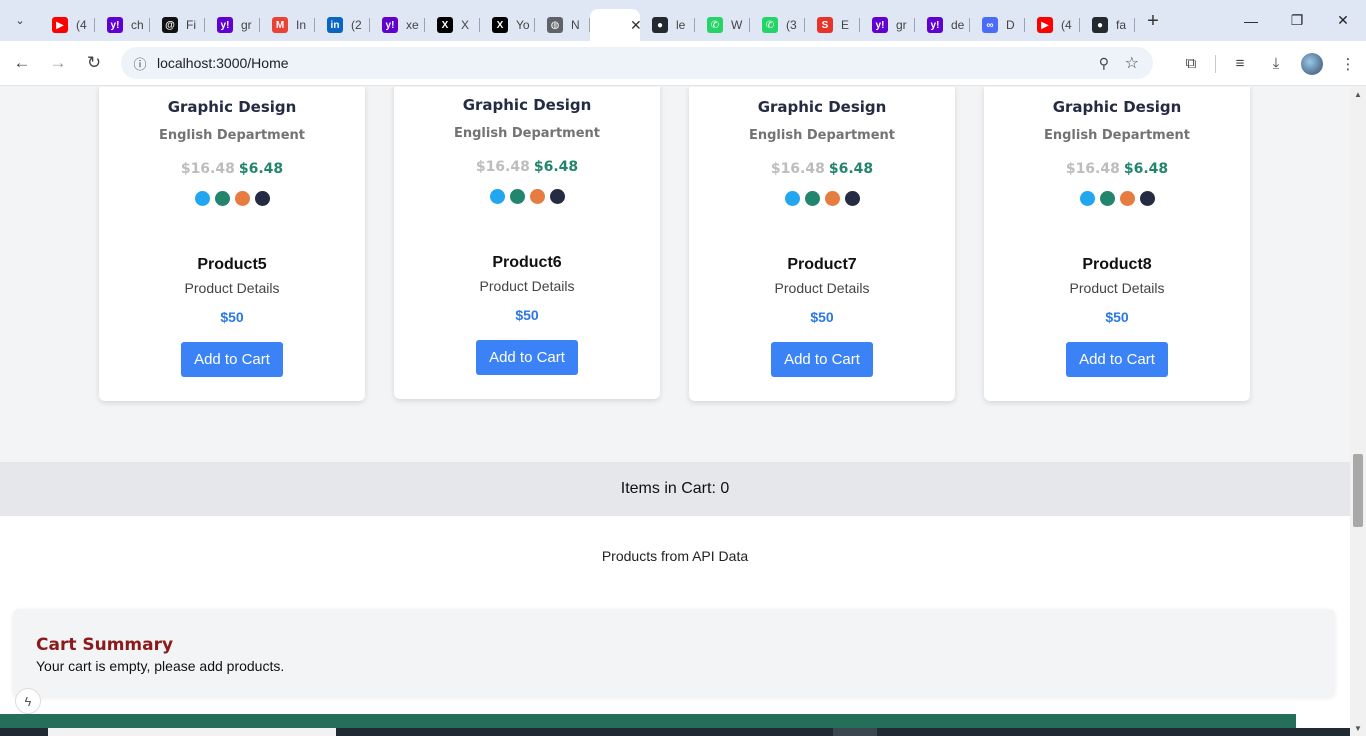 Image resolution: width=1366 pixels, height=736 pixels. What do you see at coordinates (1132, 63) in the screenshot?
I see `bookmark-star-icon: ☆` at bounding box center [1132, 63].